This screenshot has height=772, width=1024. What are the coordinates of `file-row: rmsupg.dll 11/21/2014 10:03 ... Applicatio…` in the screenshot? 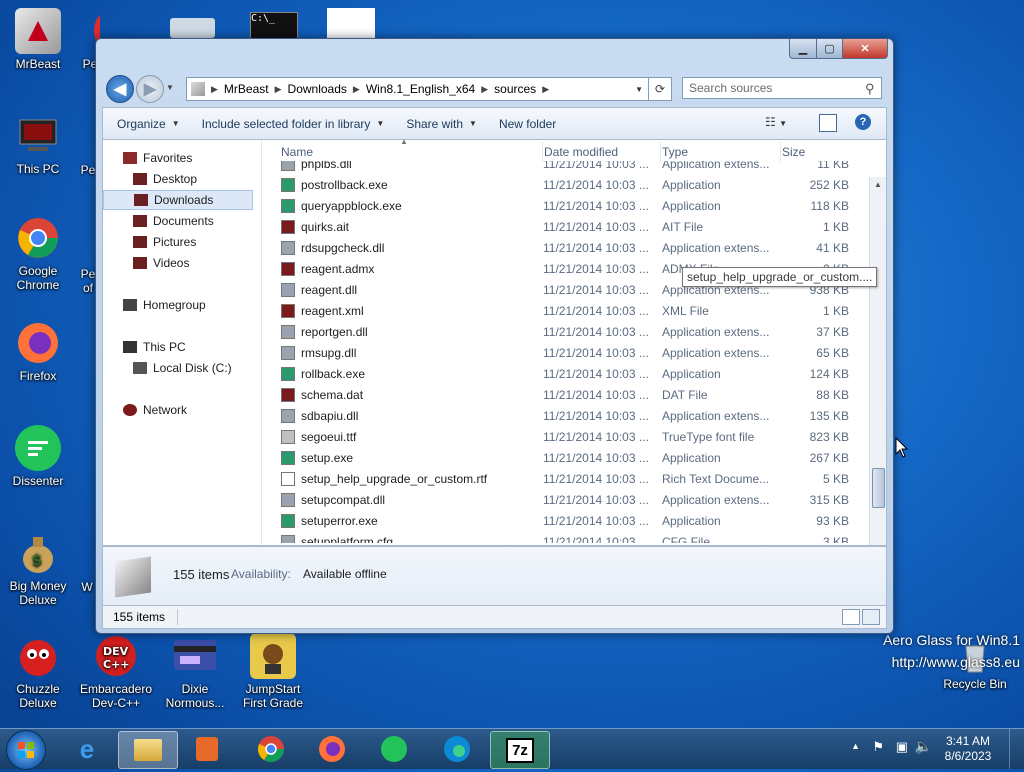 It's located at (569, 353).